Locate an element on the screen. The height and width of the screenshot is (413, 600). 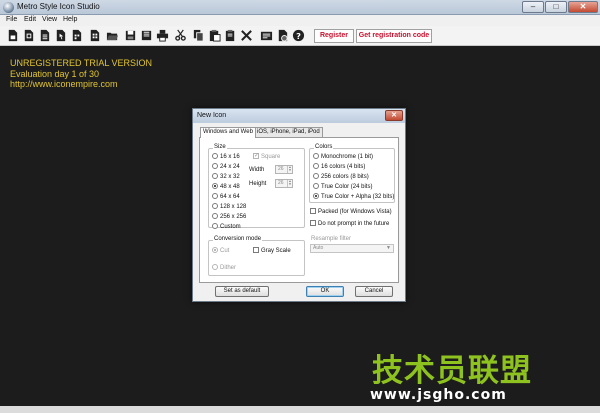
color-option-mono: Monochrome (1 bit) is located at coordinates (343, 157).